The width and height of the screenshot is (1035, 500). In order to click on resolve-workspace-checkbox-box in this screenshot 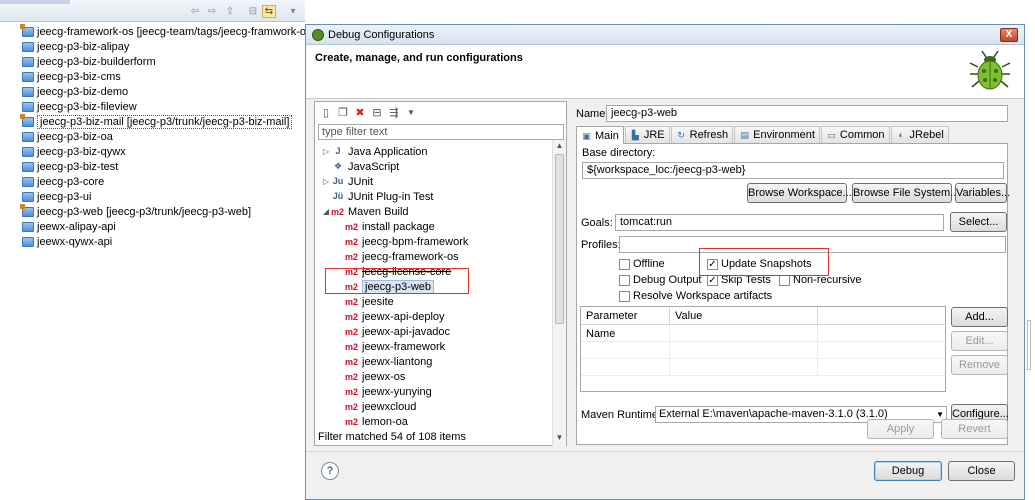, I will do `click(624, 296)`.